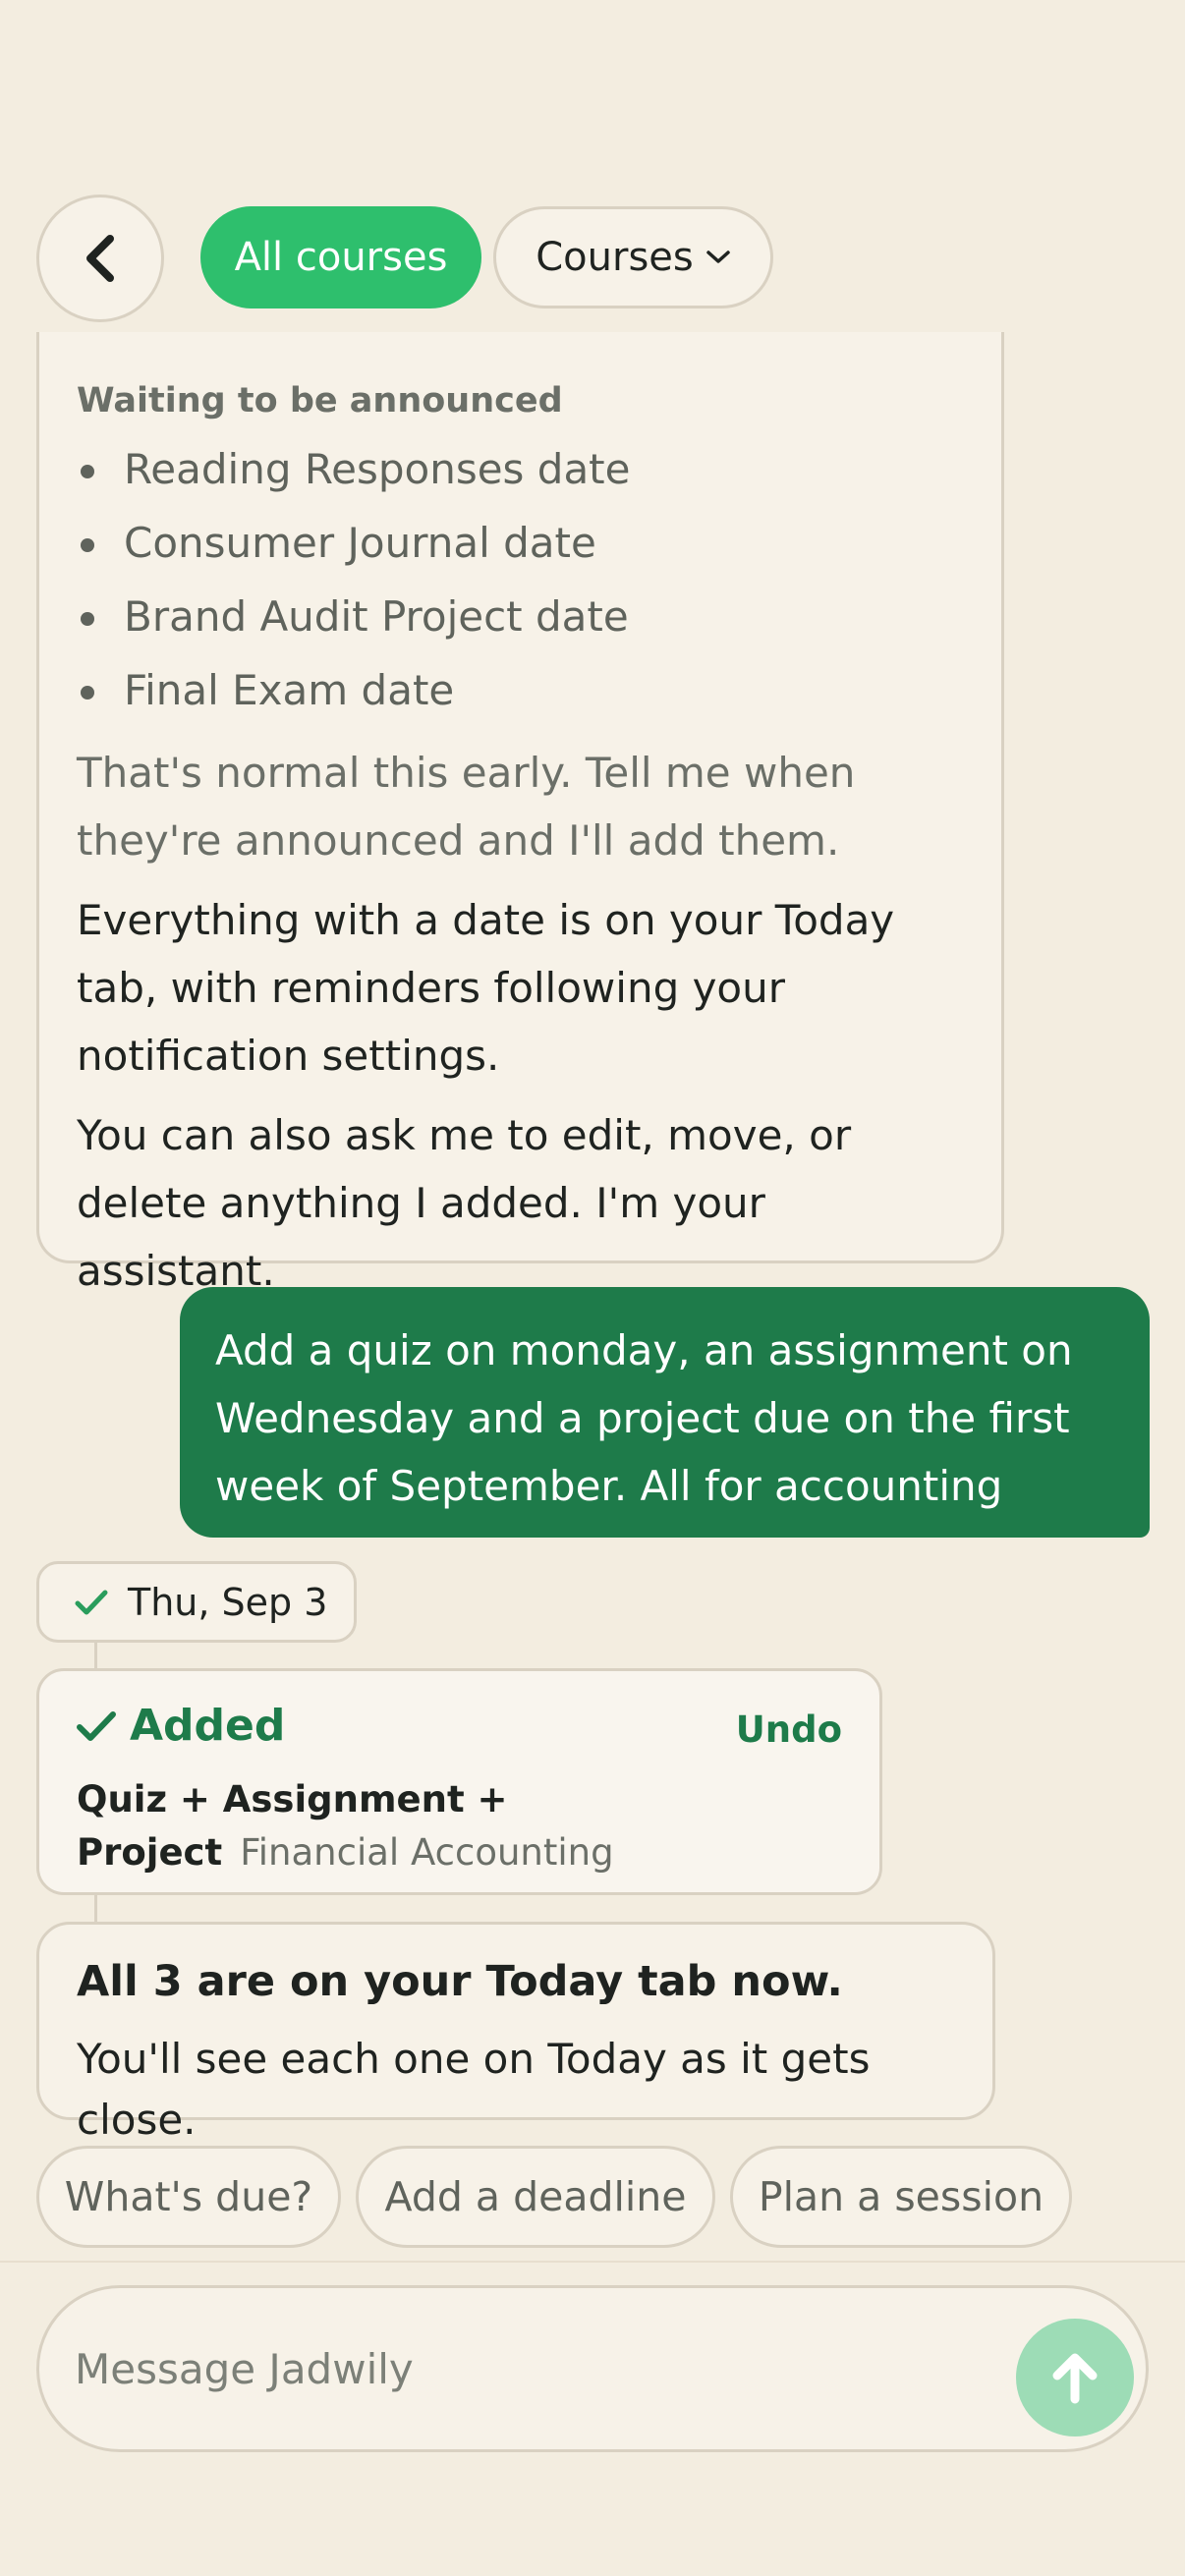 The height and width of the screenshot is (2576, 1185). I want to click on filter-courses-dropdown: Courses, so click(633, 257).